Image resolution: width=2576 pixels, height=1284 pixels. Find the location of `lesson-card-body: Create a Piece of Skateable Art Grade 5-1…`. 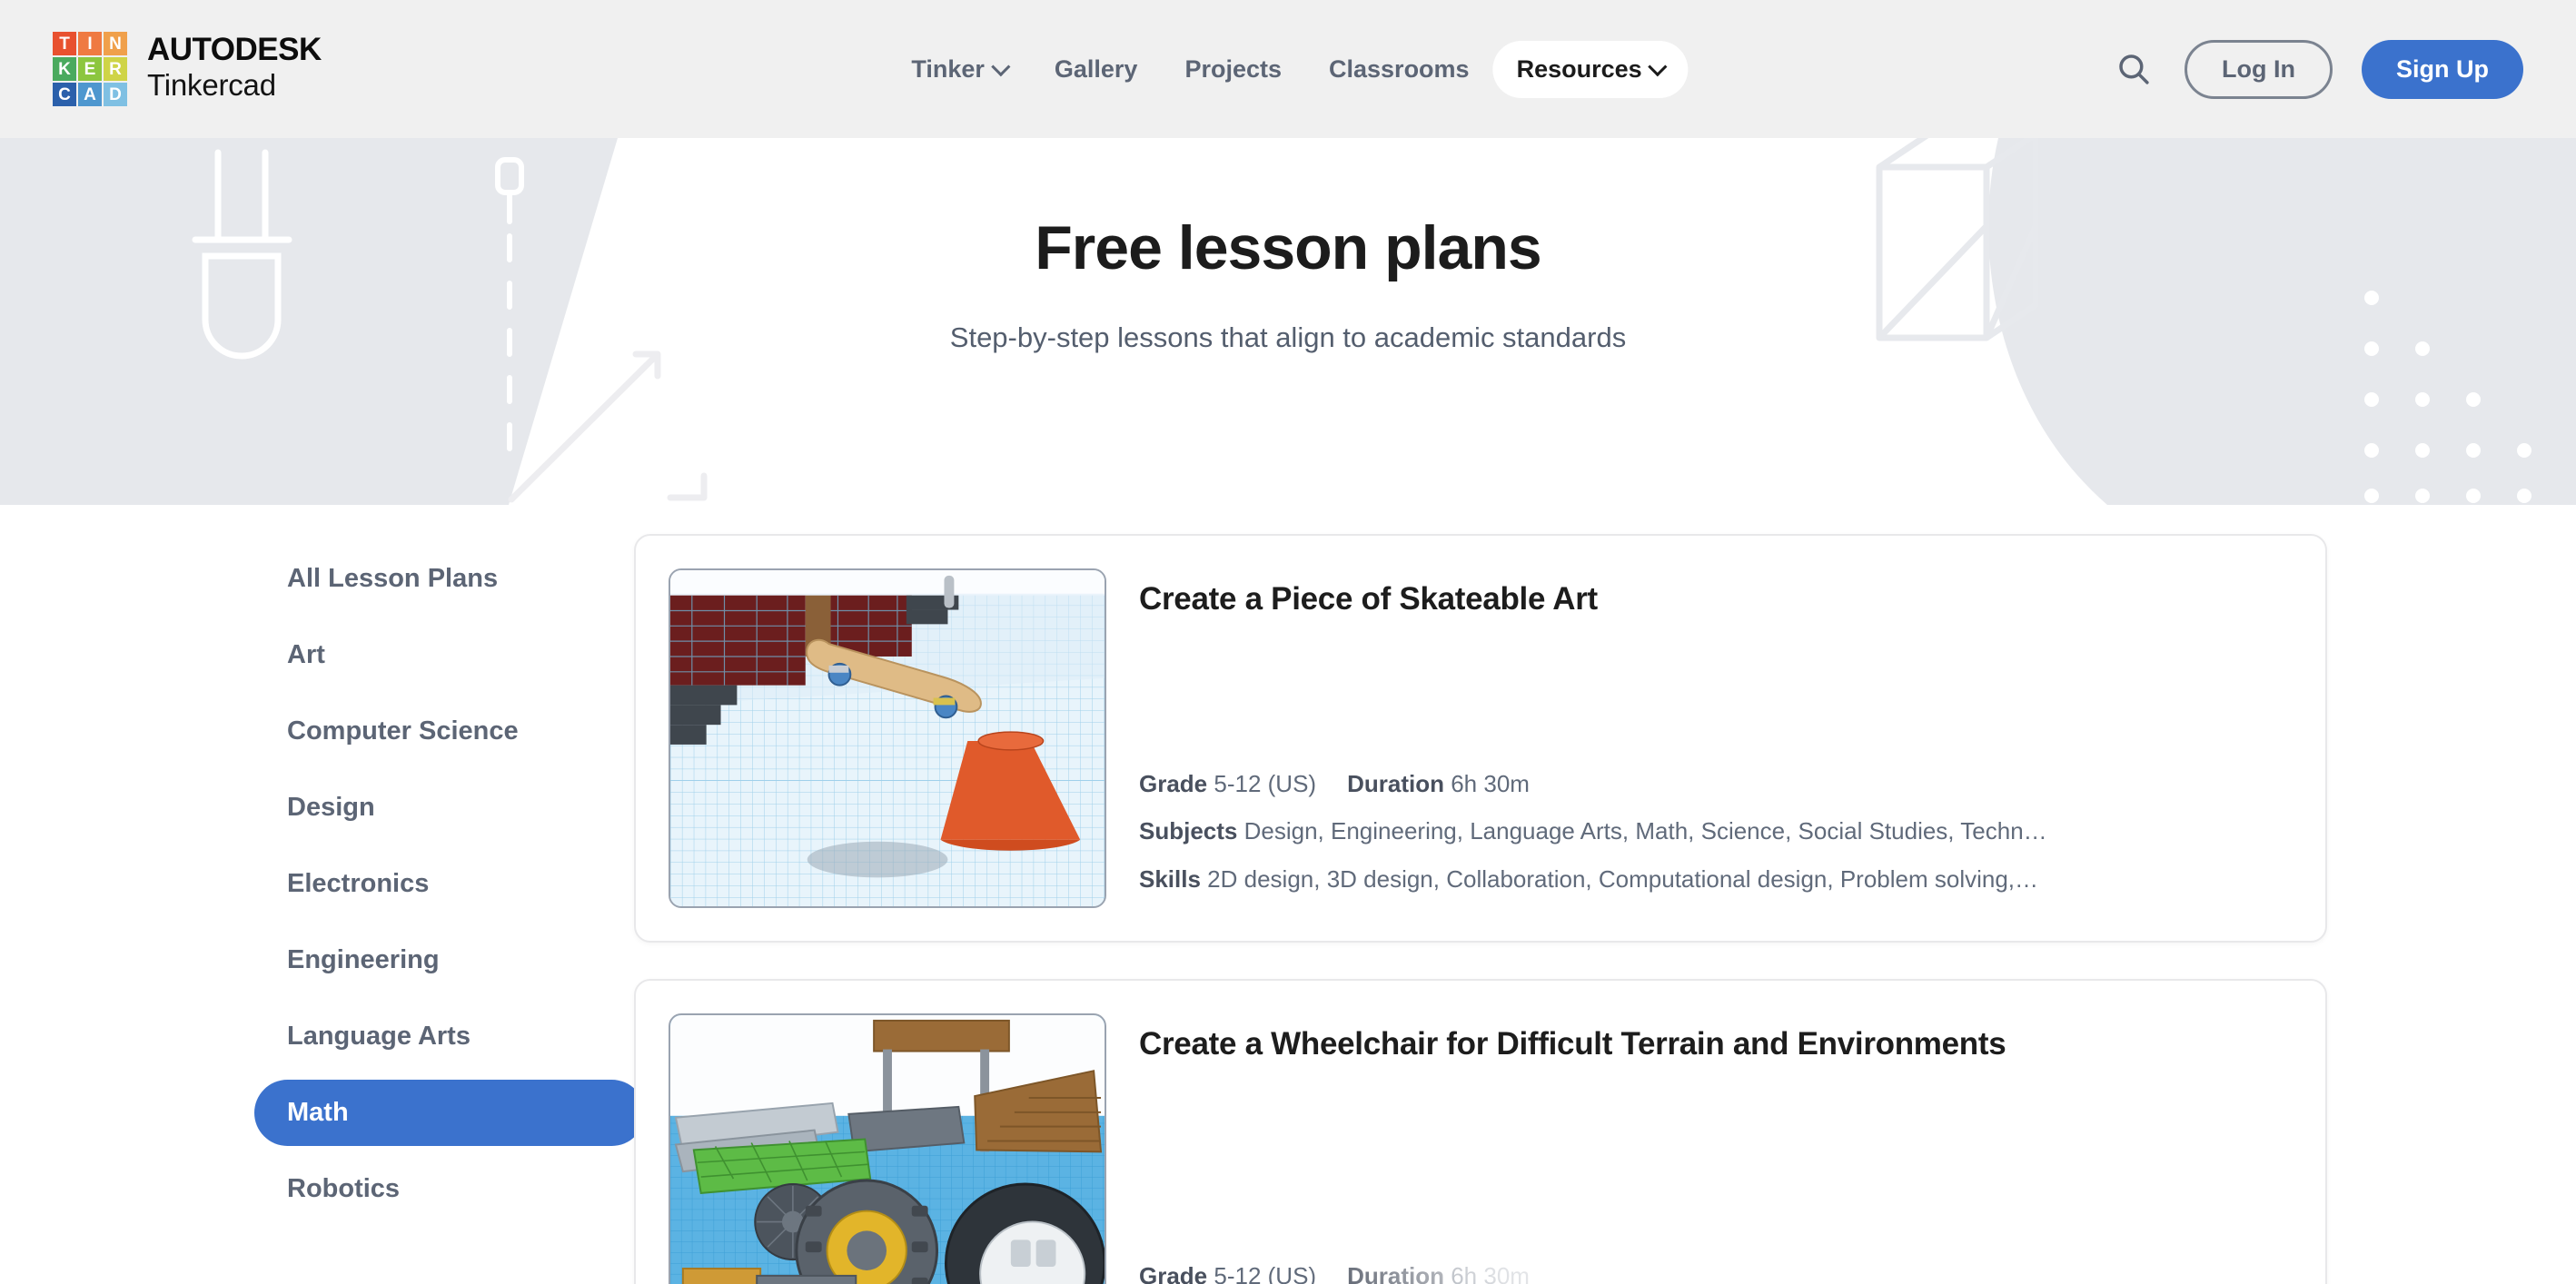

lesson-card-body: Create a Piece of Skateable Art Grade 5-1… is located at coordinates (1716, 738).